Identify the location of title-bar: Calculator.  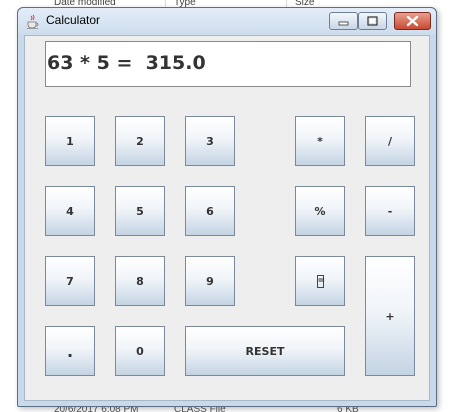
(227, 21).